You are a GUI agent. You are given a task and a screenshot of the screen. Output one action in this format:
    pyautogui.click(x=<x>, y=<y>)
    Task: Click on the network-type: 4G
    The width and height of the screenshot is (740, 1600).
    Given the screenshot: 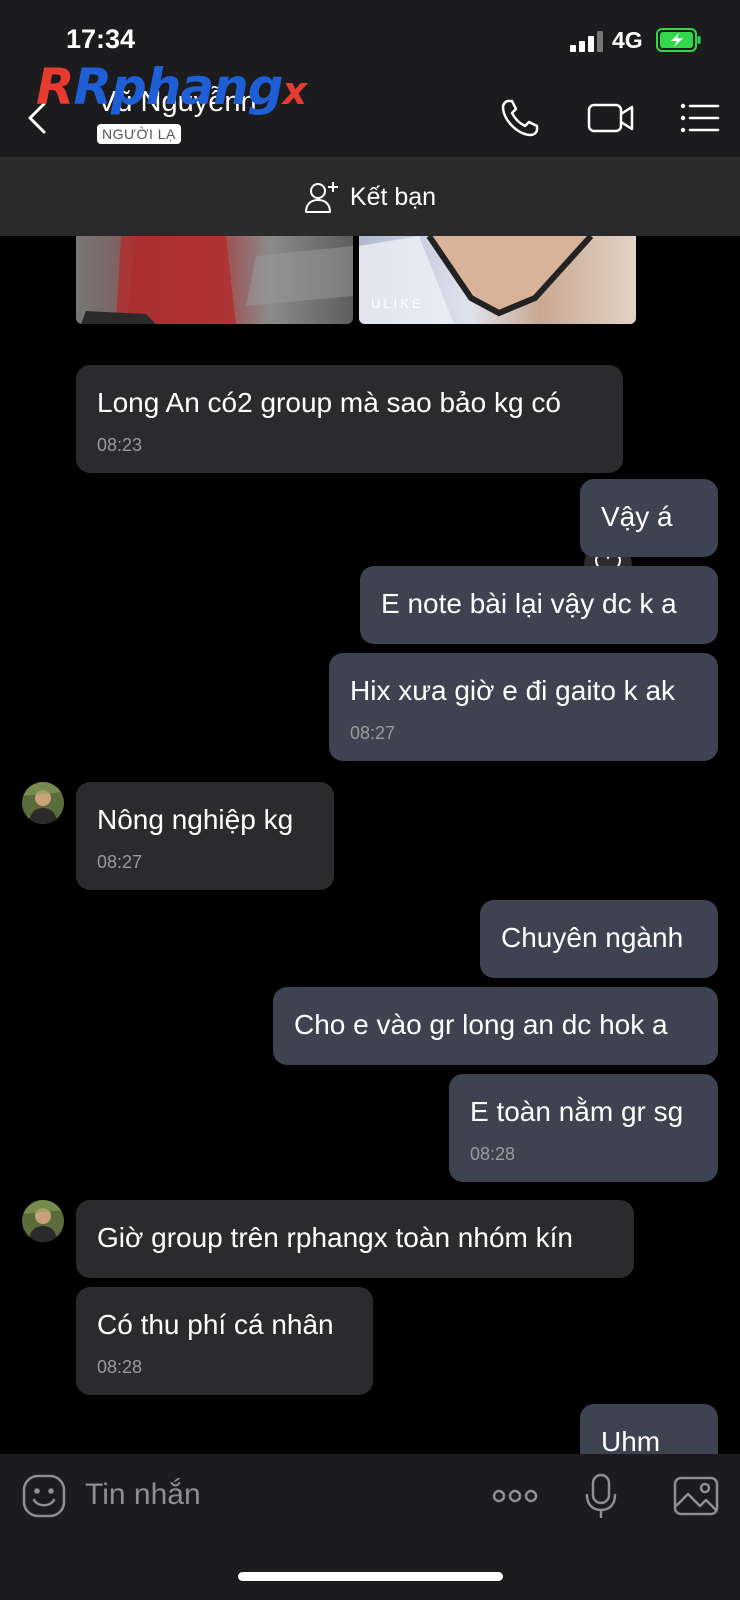 What is the action you would take?
    pyautogui.click(x=627, y=40)
    